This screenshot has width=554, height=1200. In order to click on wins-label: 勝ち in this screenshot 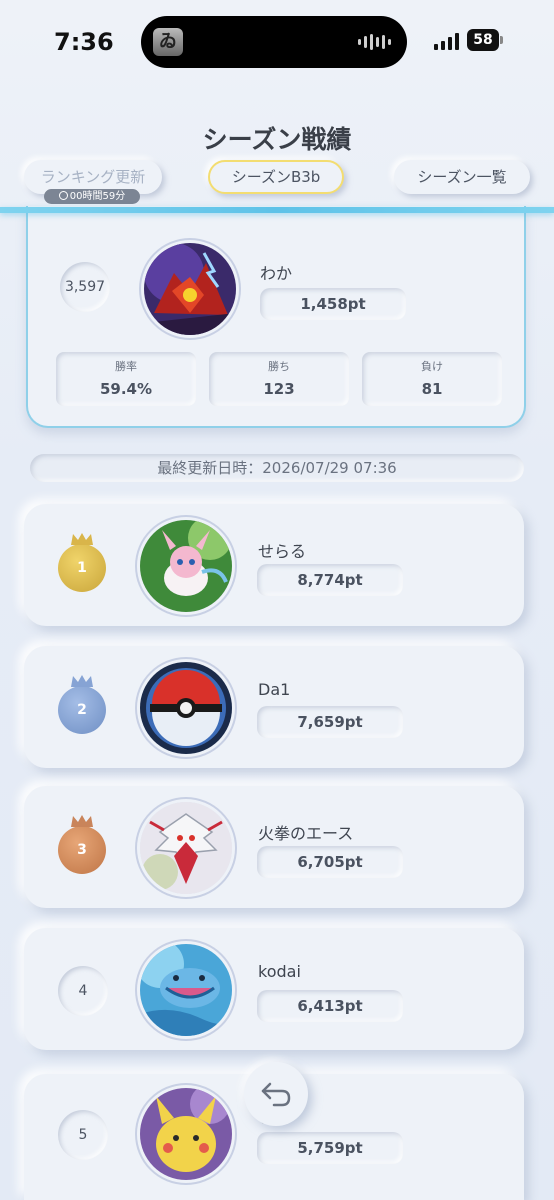, I will do `click(279, 366)`.